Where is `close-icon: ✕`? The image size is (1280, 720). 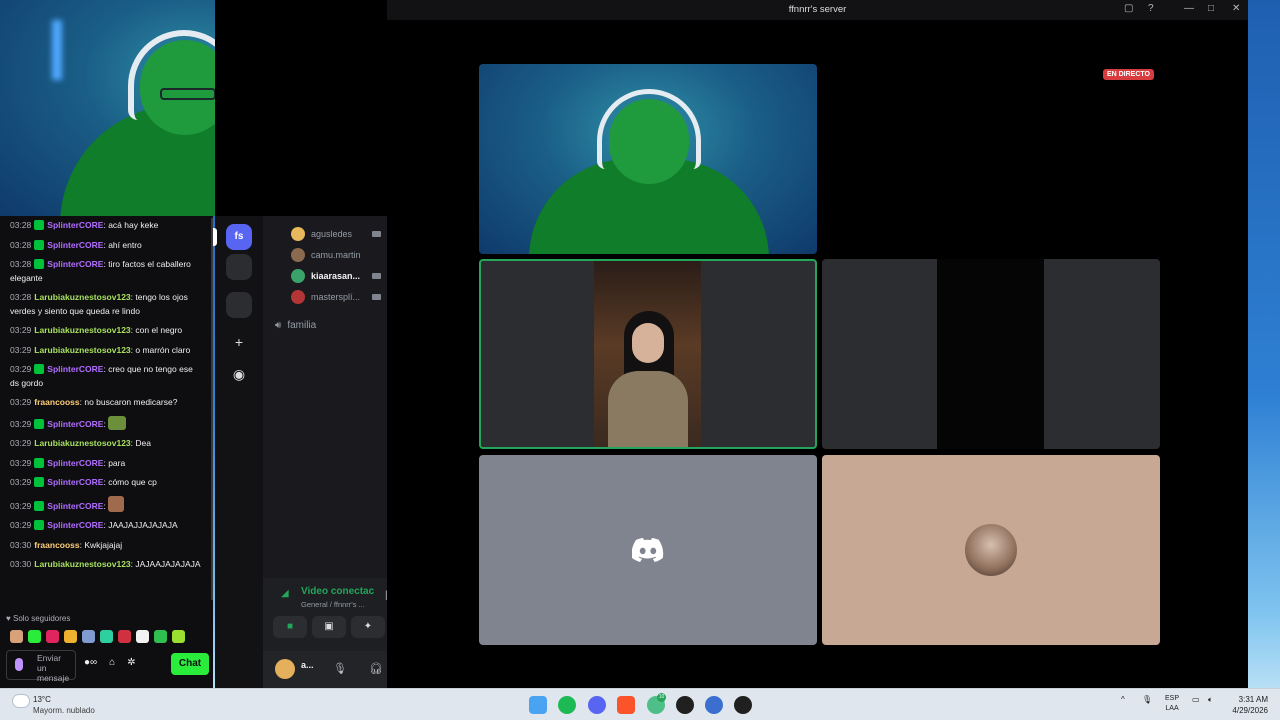
close-icon: ✕ is located at coordinates (1236, 8).